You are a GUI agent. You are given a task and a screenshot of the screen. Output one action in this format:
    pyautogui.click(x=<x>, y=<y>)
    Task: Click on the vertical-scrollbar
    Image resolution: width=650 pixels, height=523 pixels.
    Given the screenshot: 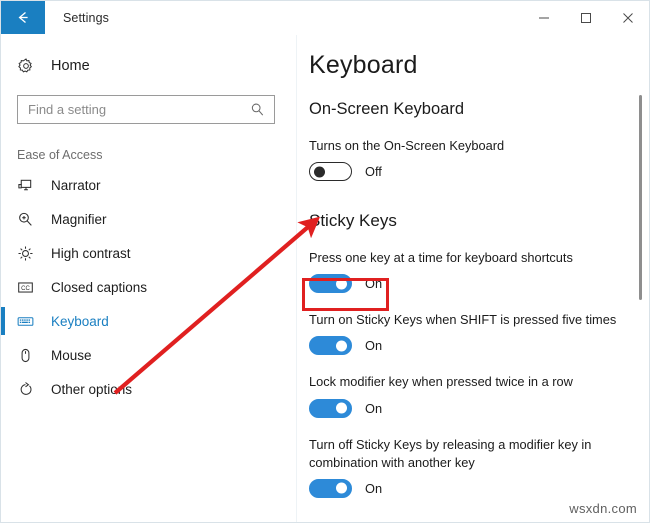 What is the action you would take?
    pyautogui.click(x=640, y=278)
    